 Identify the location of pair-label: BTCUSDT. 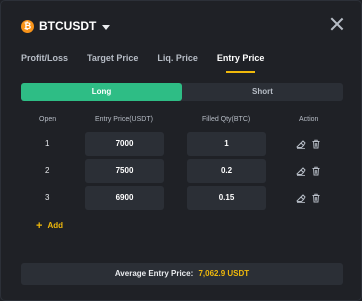
(68, 26).